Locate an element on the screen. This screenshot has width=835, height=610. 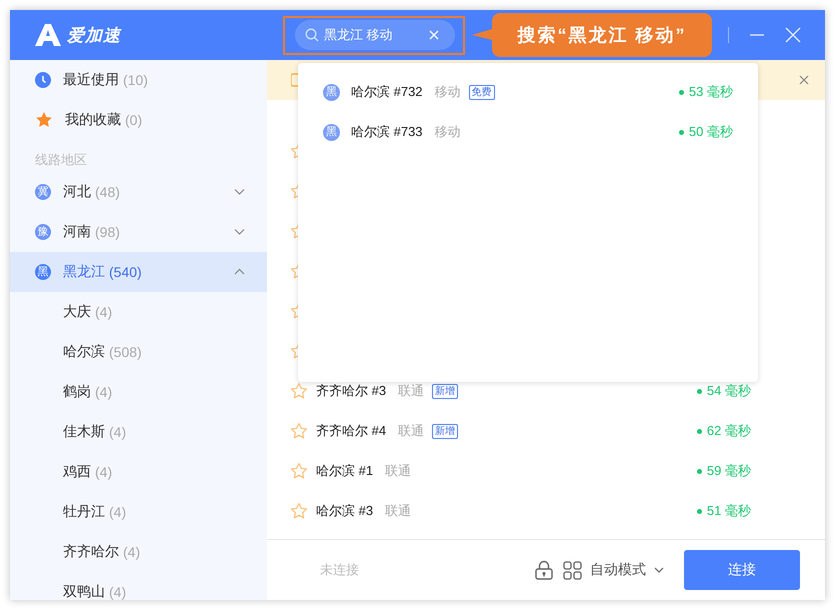
search-result-item: 黑 哈尔滨 #732 移动 免费 53 毫秒 is located at coordinates (528, 92).